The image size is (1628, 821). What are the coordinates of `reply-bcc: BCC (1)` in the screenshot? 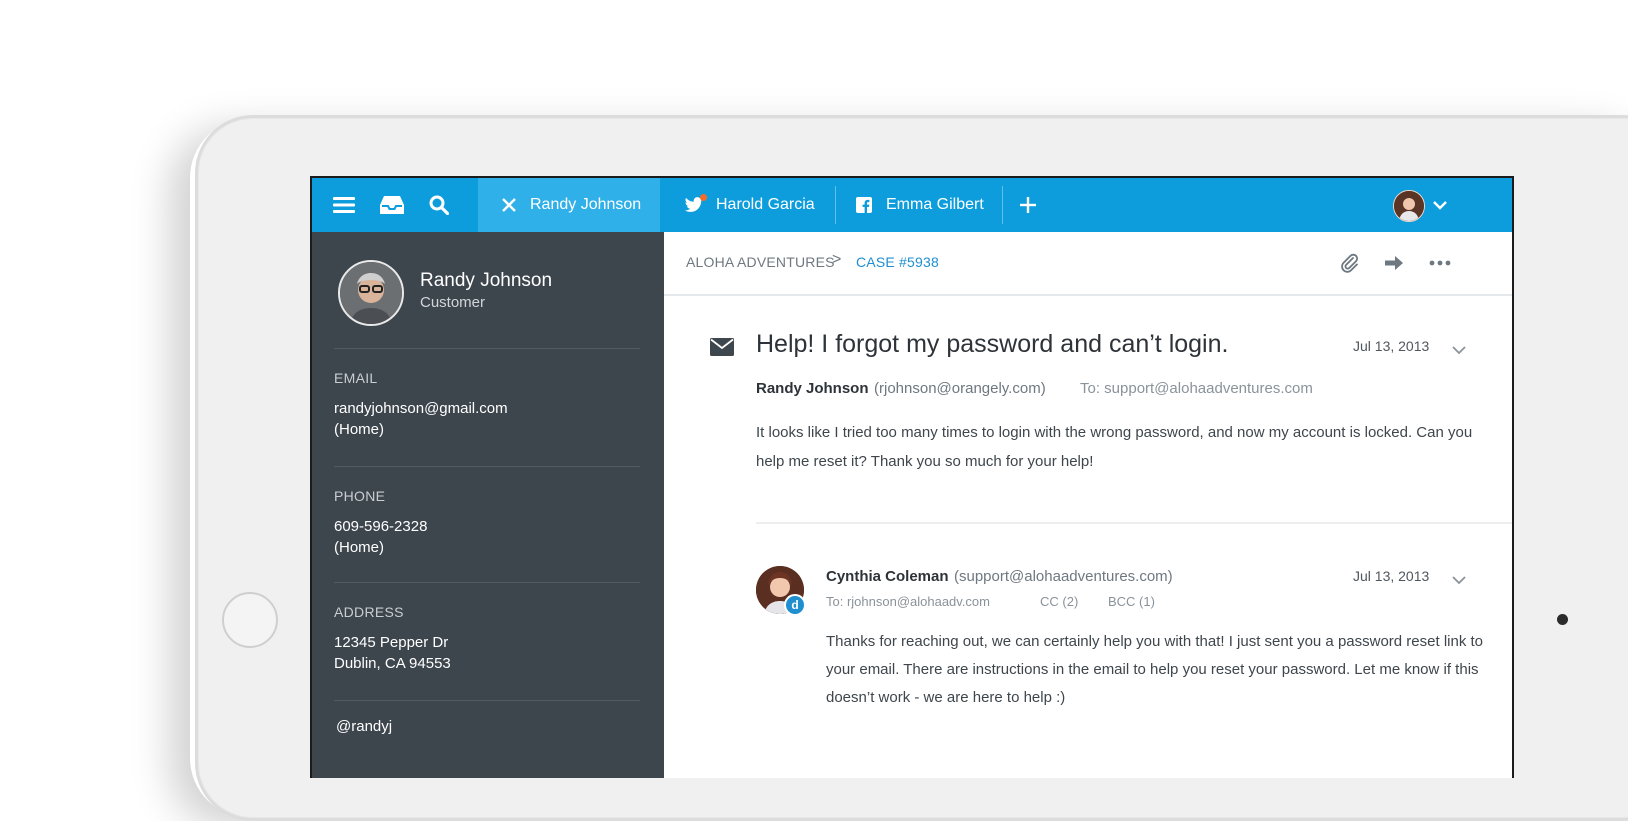 It's located at (1131, 601).